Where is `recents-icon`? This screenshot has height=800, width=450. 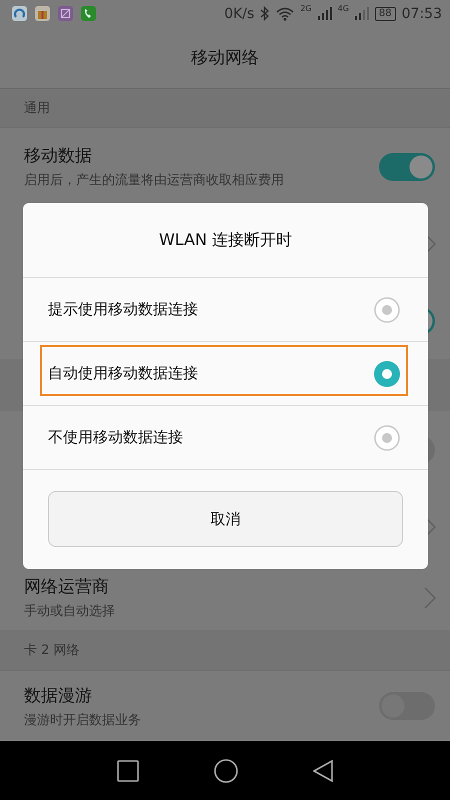
recents-icon is located at coordinates (128, 771).